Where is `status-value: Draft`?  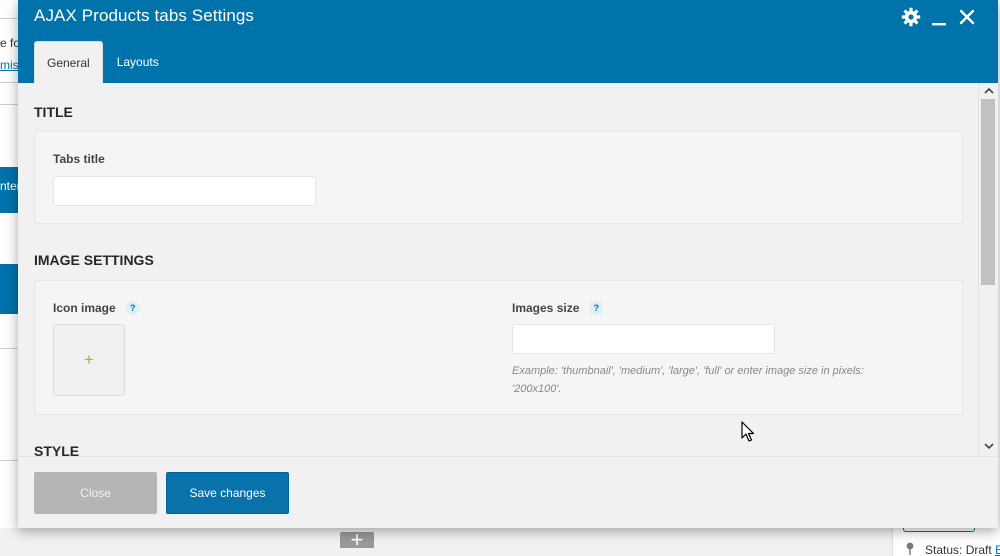 status-value: Draft is located at coordinates (978, 549).